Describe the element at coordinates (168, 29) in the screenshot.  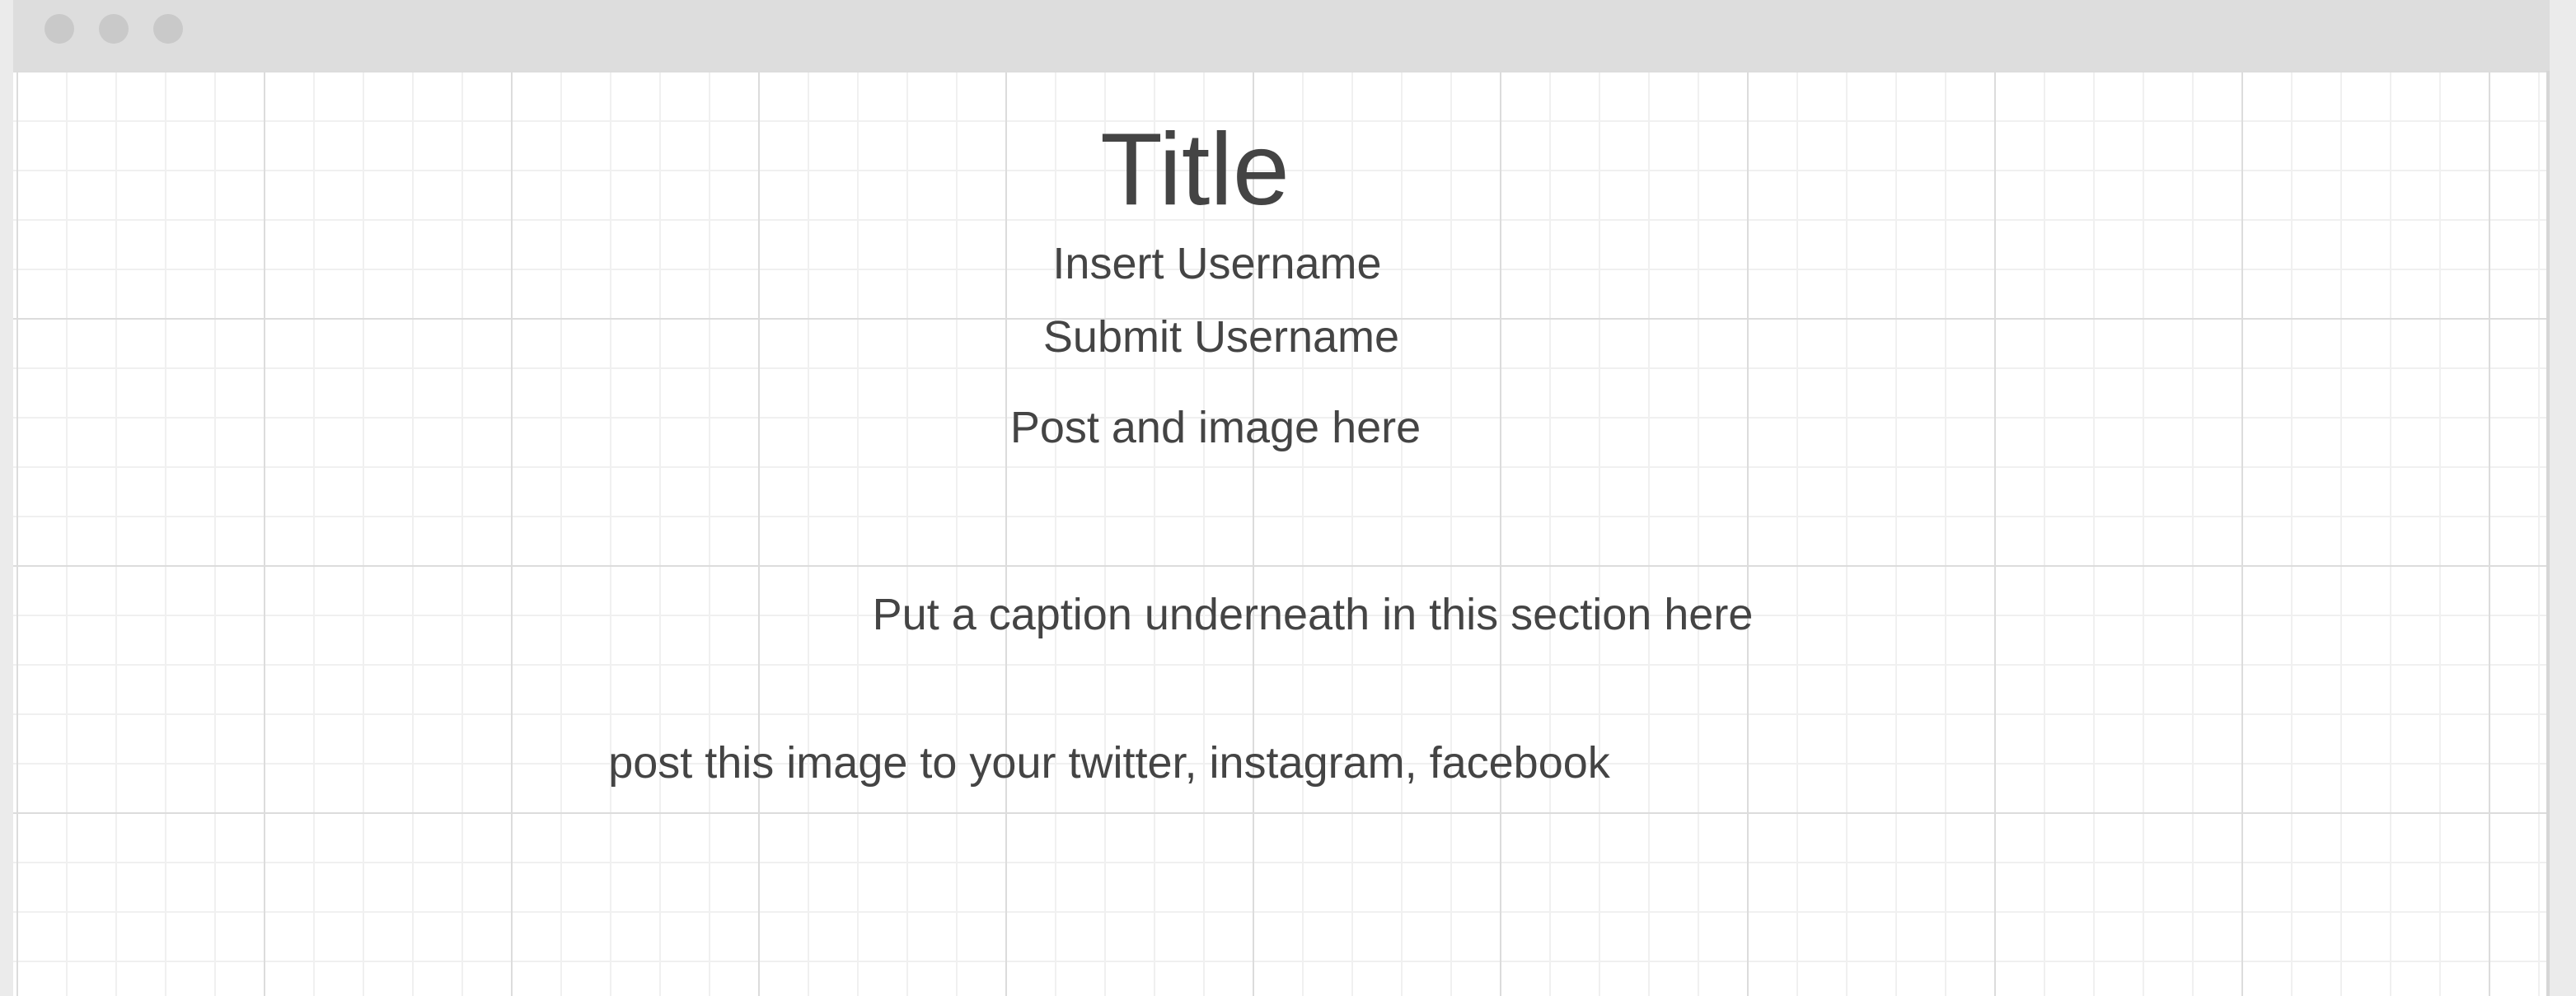
I see `window-maximize-dot` at that location.